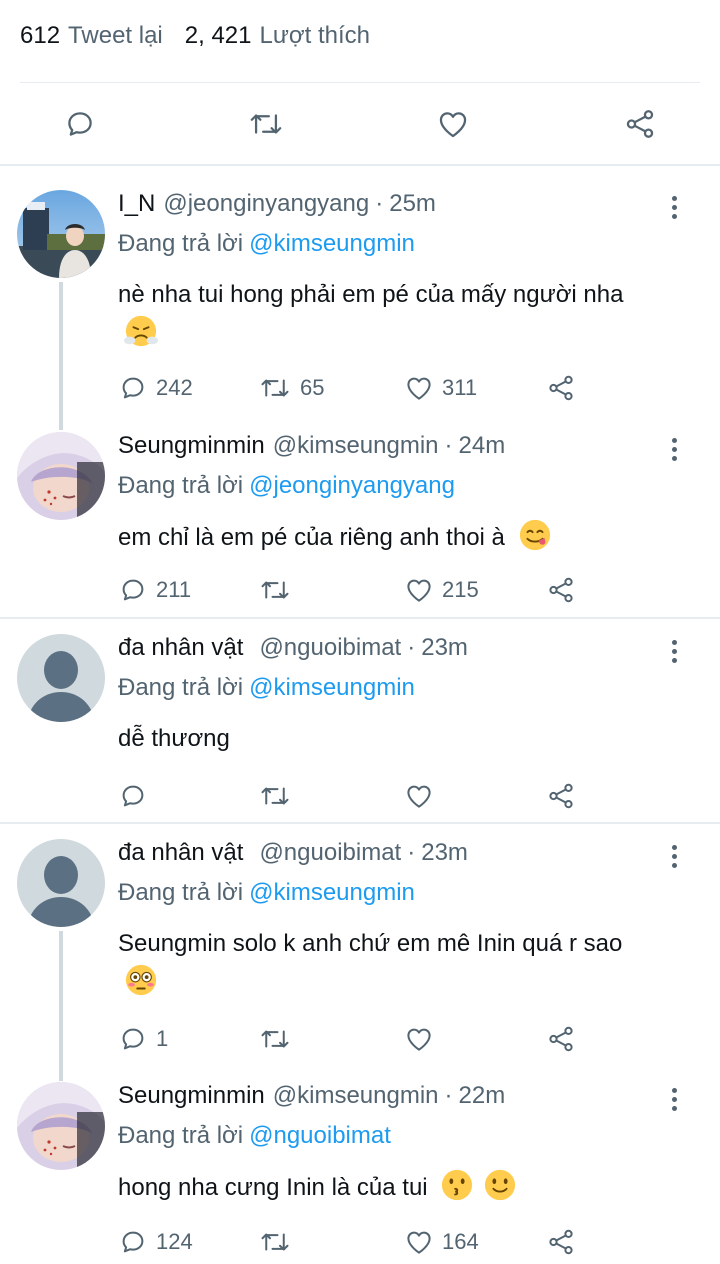 The width and height of the screenshot is (720, 1264). Describe the element at coordinates (440, 388) in the screenshot. I see `like-button: 311` at that location.